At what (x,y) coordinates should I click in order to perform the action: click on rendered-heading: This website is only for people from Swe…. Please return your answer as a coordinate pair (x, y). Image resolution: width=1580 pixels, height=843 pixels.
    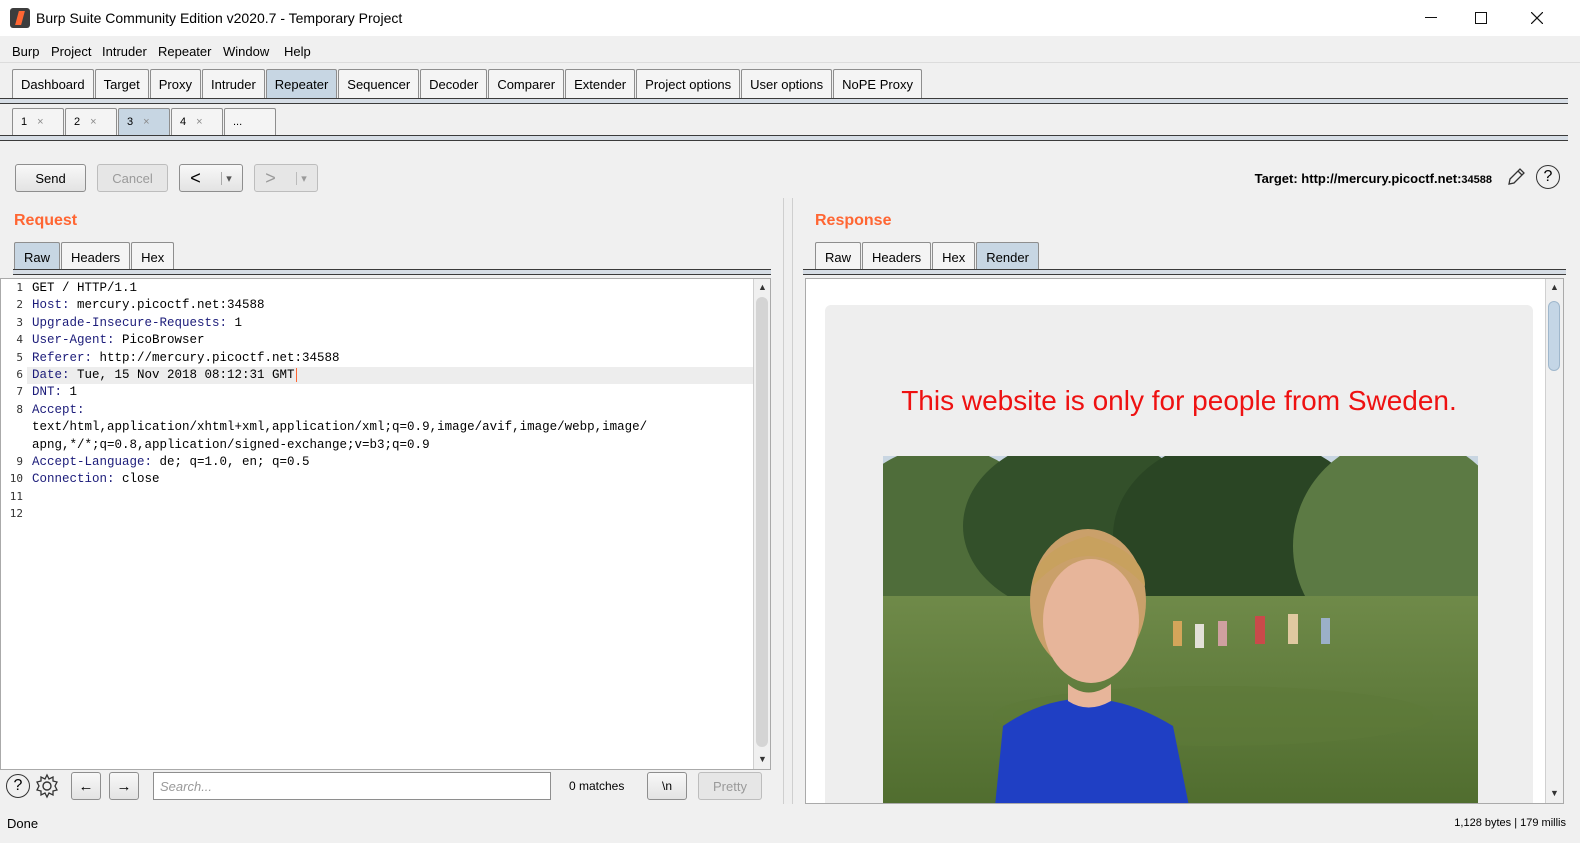
    Looking at the image, I should click on (1179, 400).